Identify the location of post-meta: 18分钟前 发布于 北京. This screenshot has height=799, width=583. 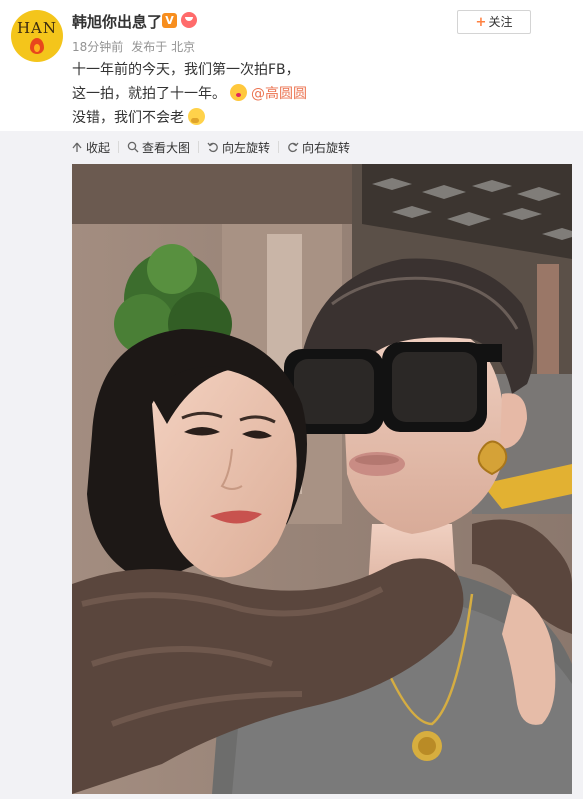
(137, 46).